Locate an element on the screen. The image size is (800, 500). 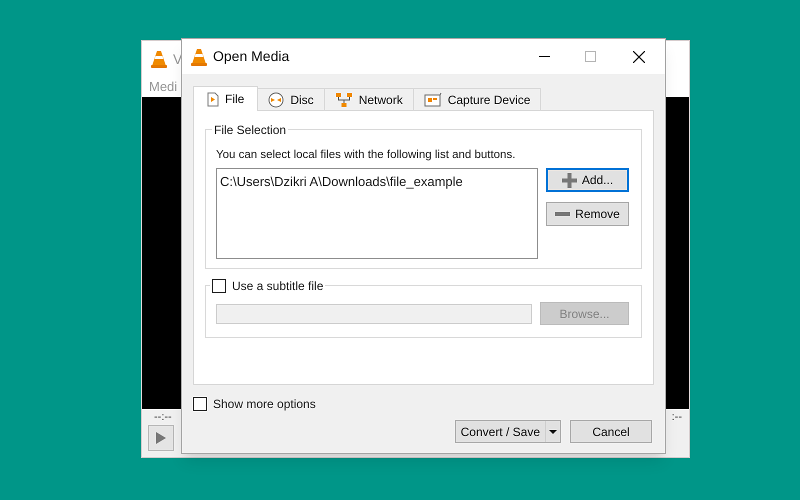
show-more-options-row: Show more options is located at coordinates (423, 404).